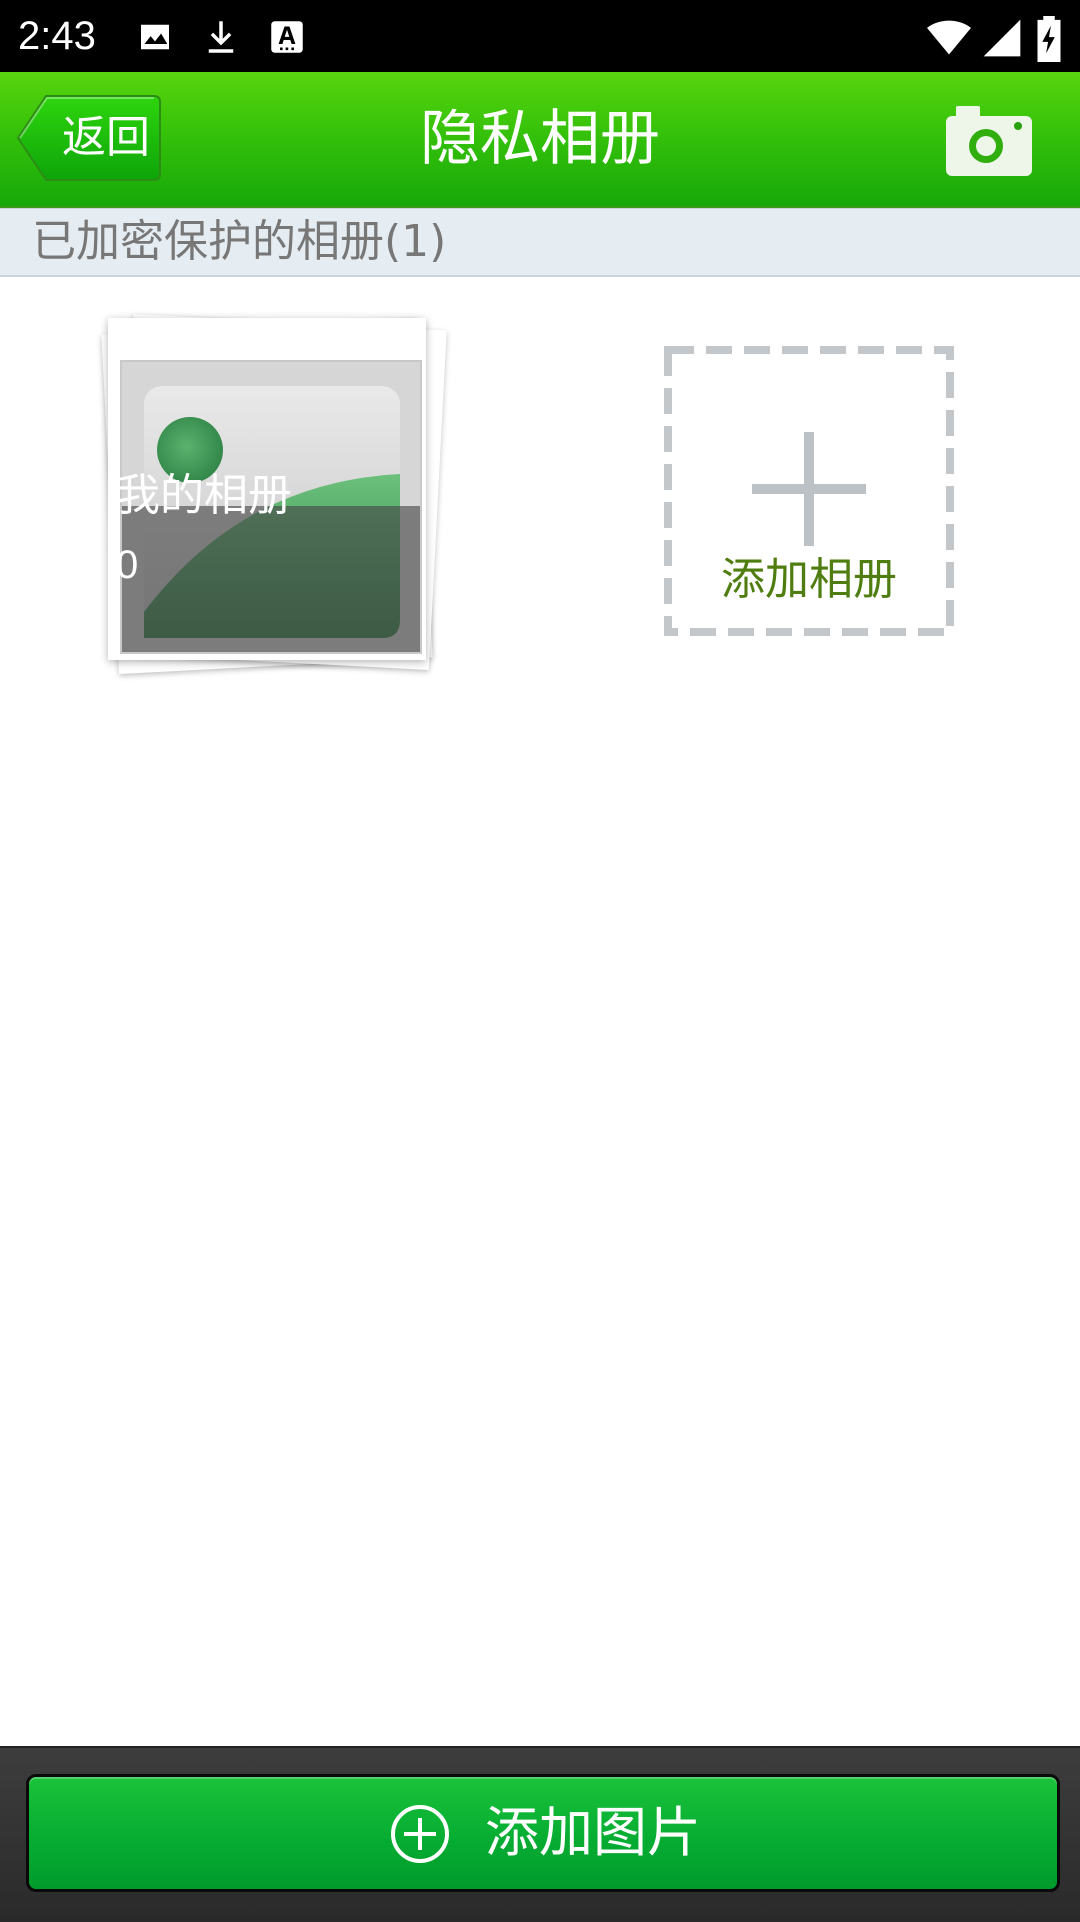  What do you see at coordinates (57, 36) in the screenshot?
I see `status-time: 2:43` at bounding box center [57, 36].